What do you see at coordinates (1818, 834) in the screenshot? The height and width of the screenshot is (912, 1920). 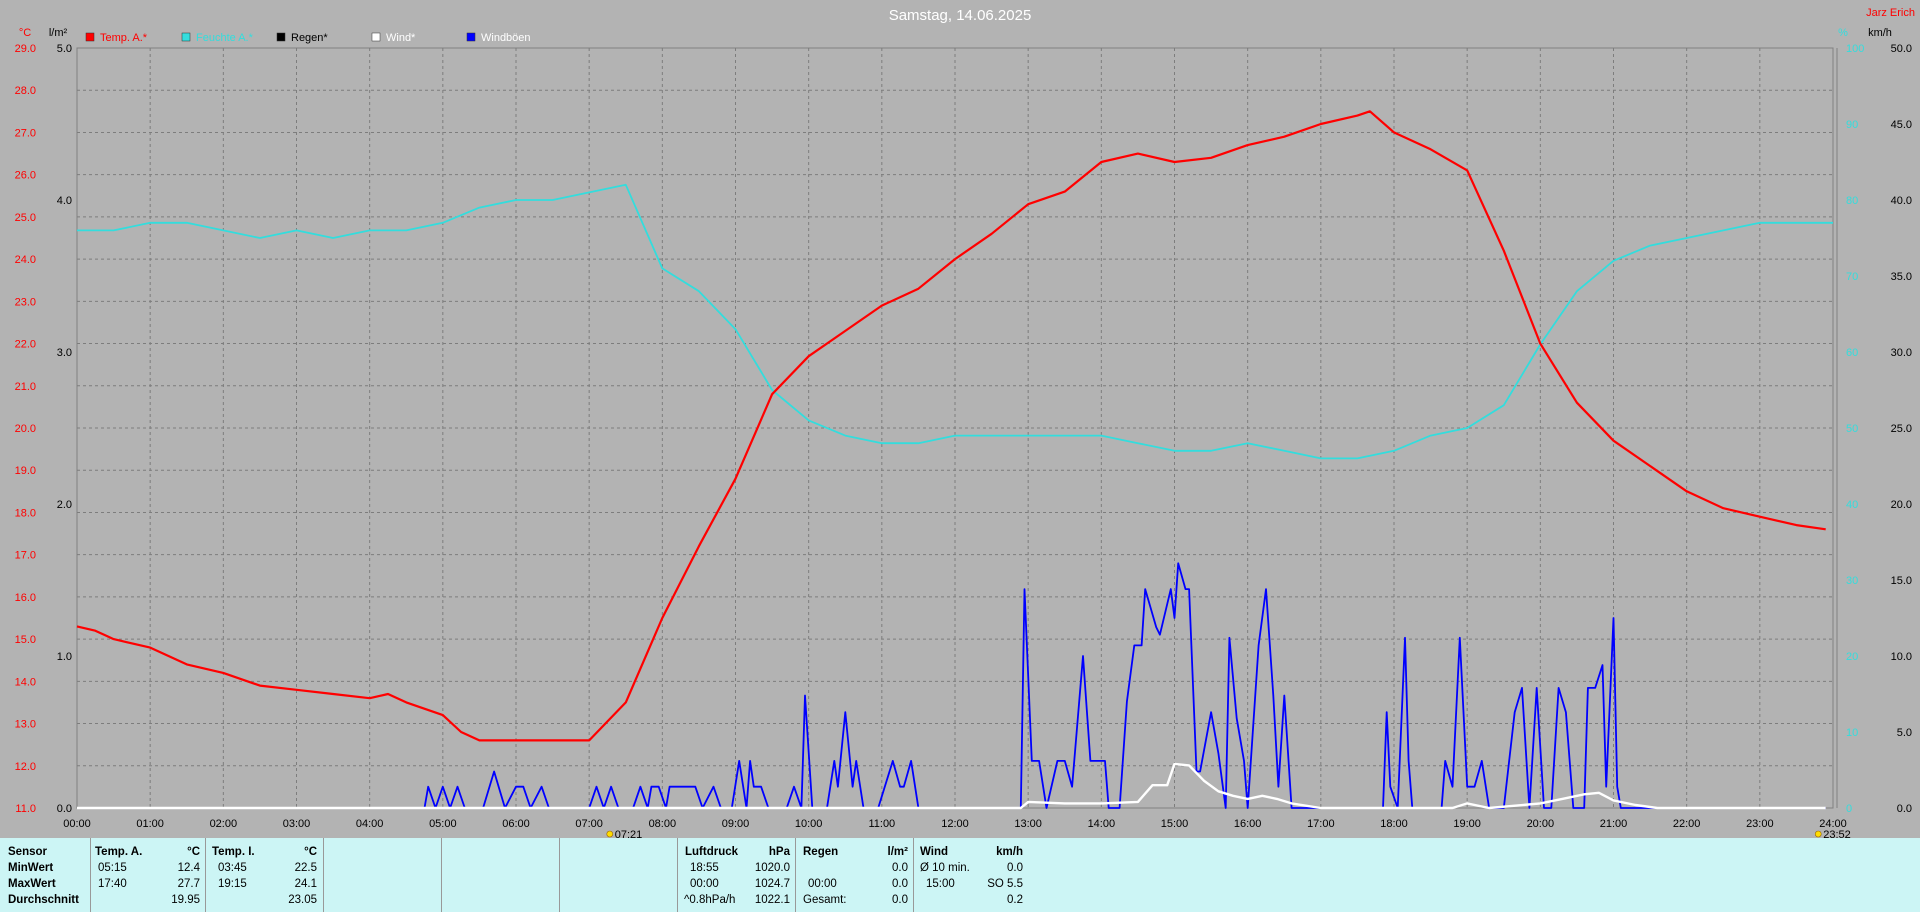 I see `sunset-icon` at bounding box center [1818, 834].